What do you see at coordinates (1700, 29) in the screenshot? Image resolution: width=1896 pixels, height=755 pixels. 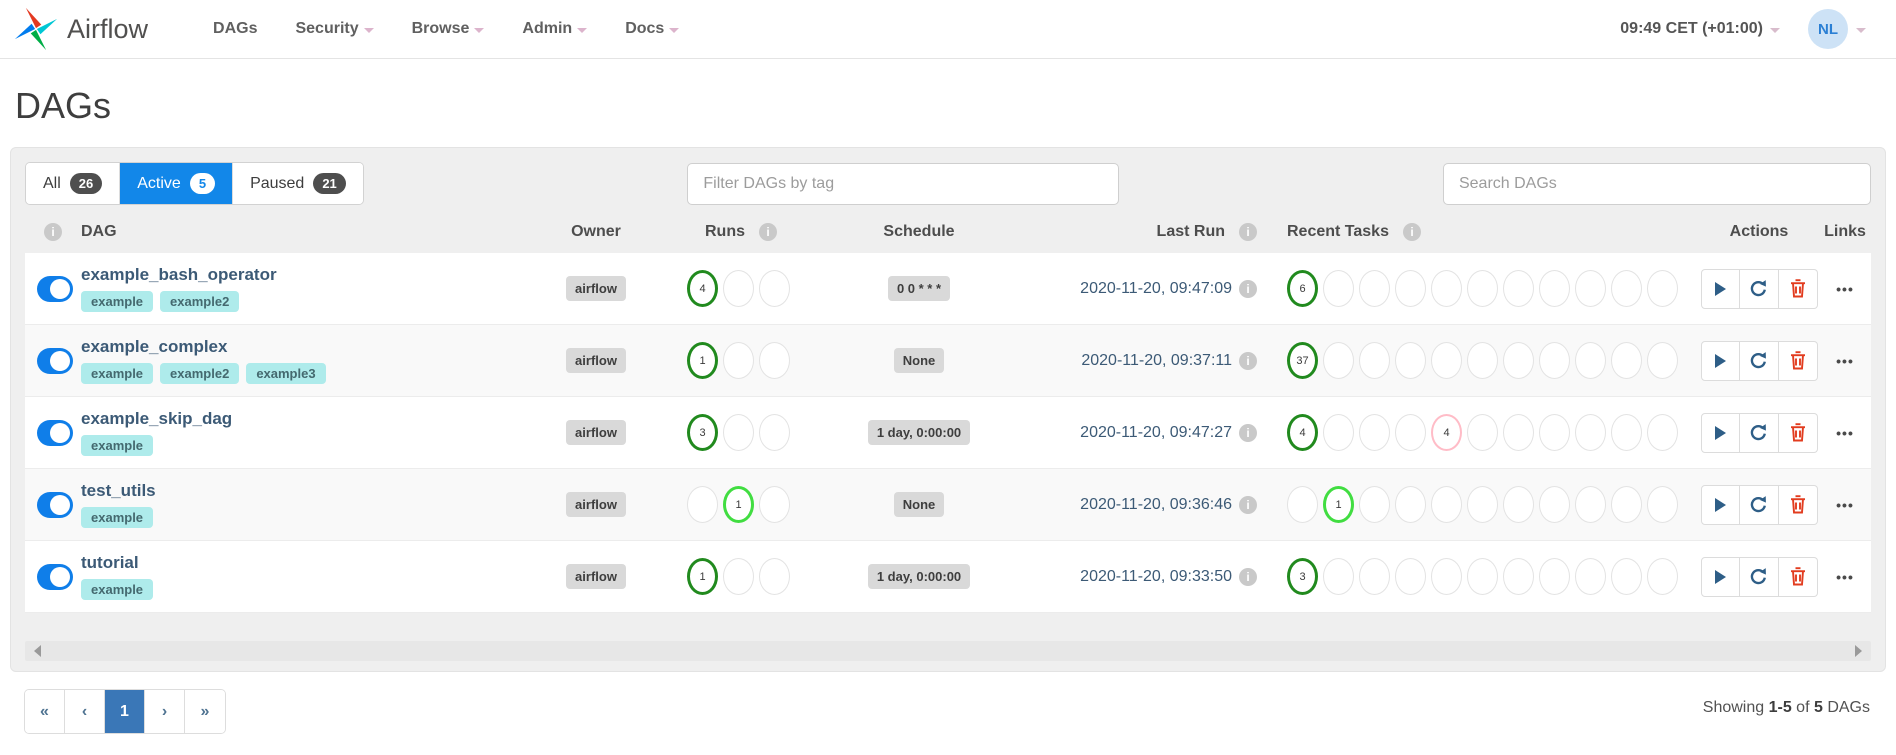 I see `timezone-selector: 09:49 CET (+01:00)` at bounding box center [1700, 29].